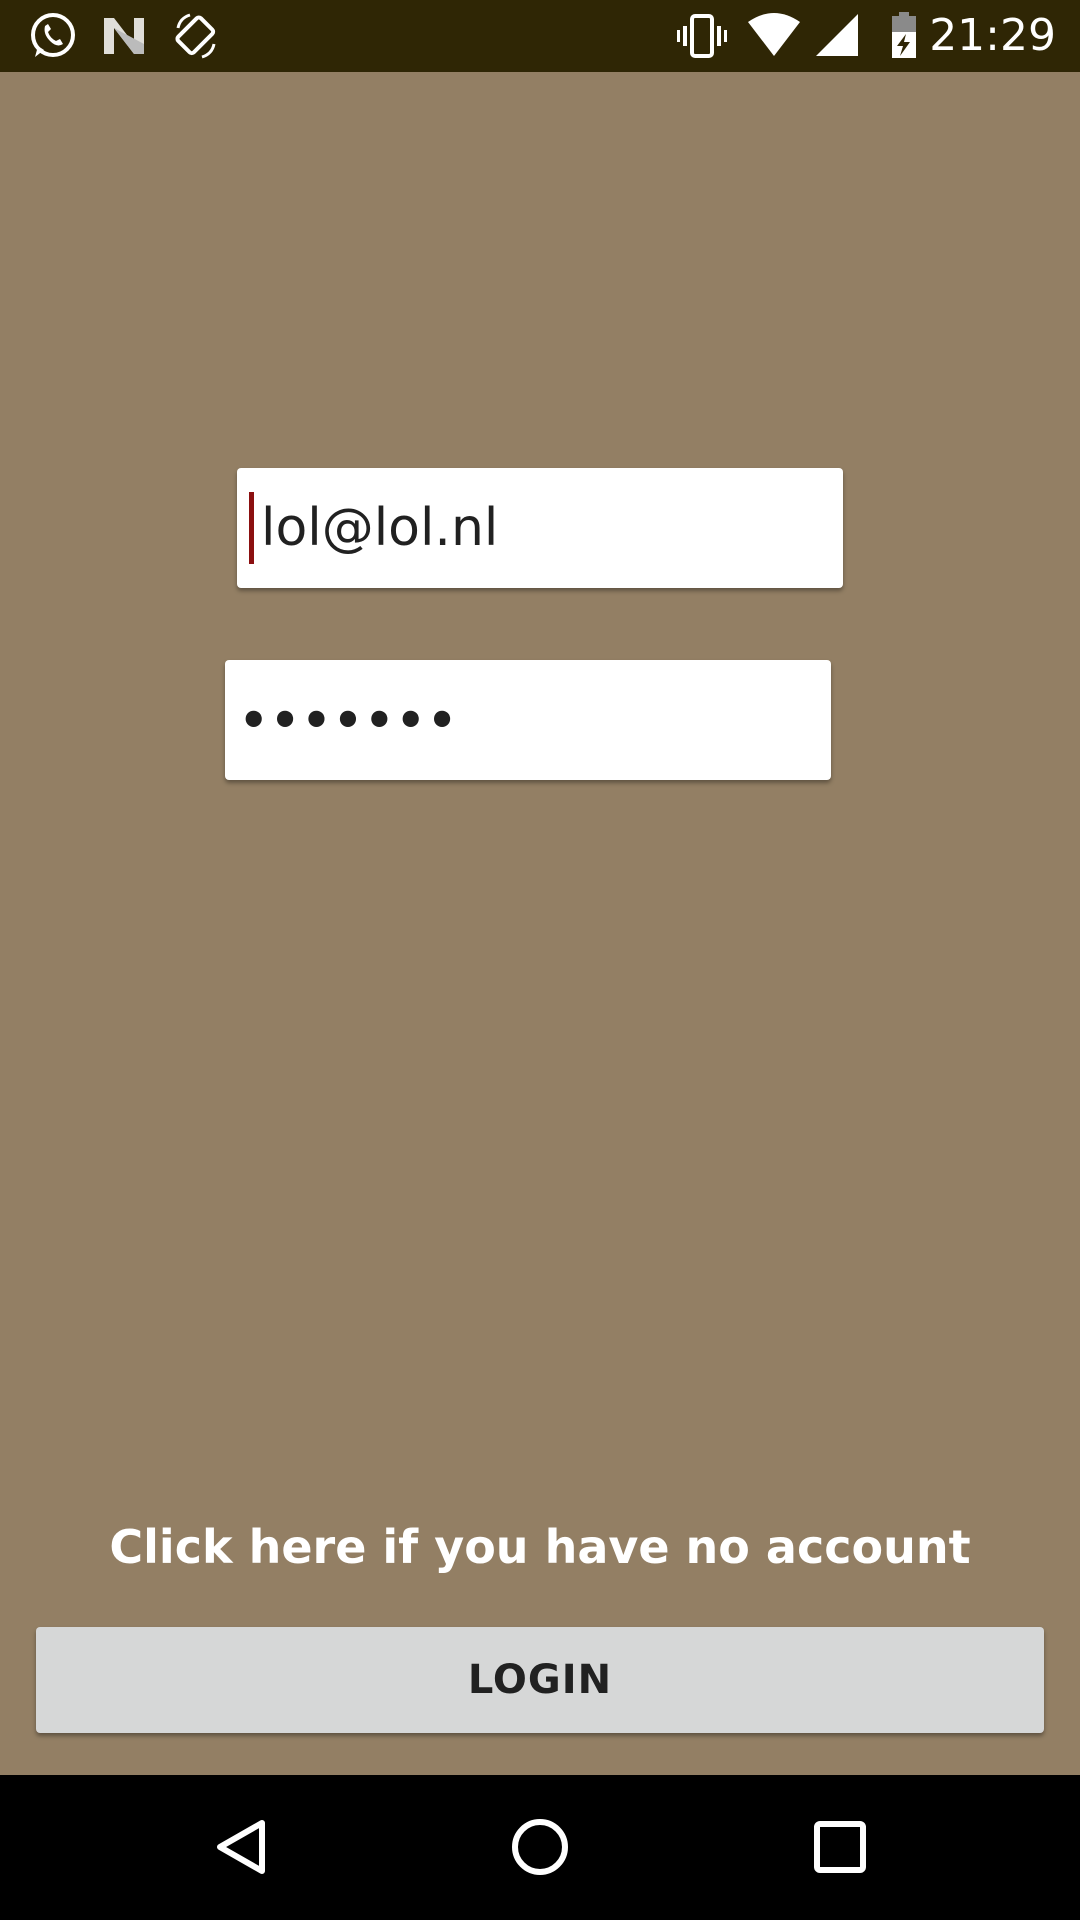 Image resolution: width=1080 pixels, height=1920 pixels. What do you see at coordinates (528, 720) in the screenshot?
I see `password-field: •••••••` at bounding box center [528, 720].